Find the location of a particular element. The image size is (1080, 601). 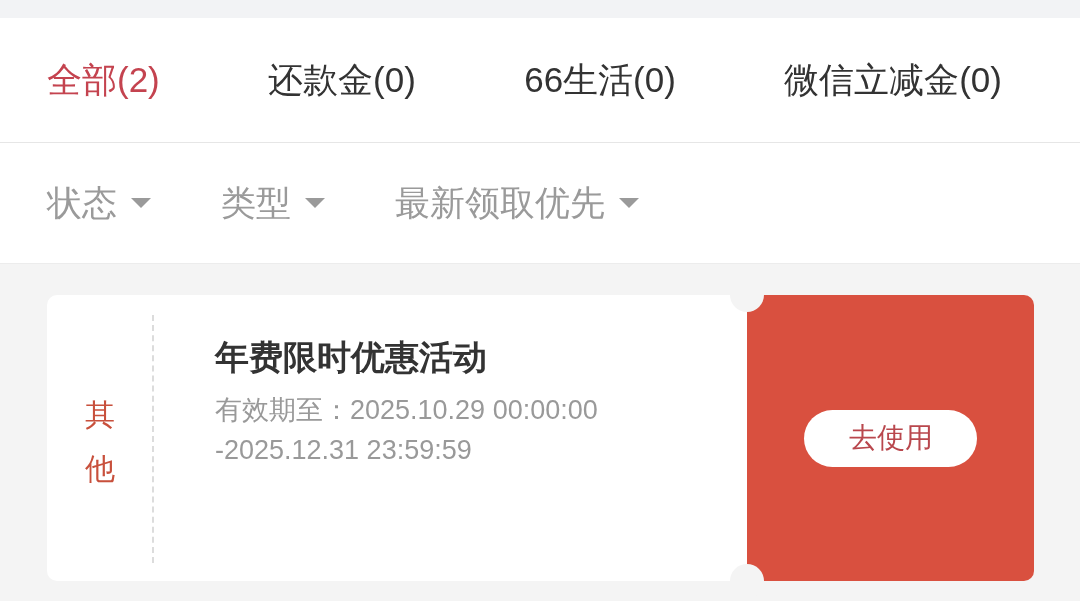

tab: 66生活(0) is located at coordinates (600, 80).